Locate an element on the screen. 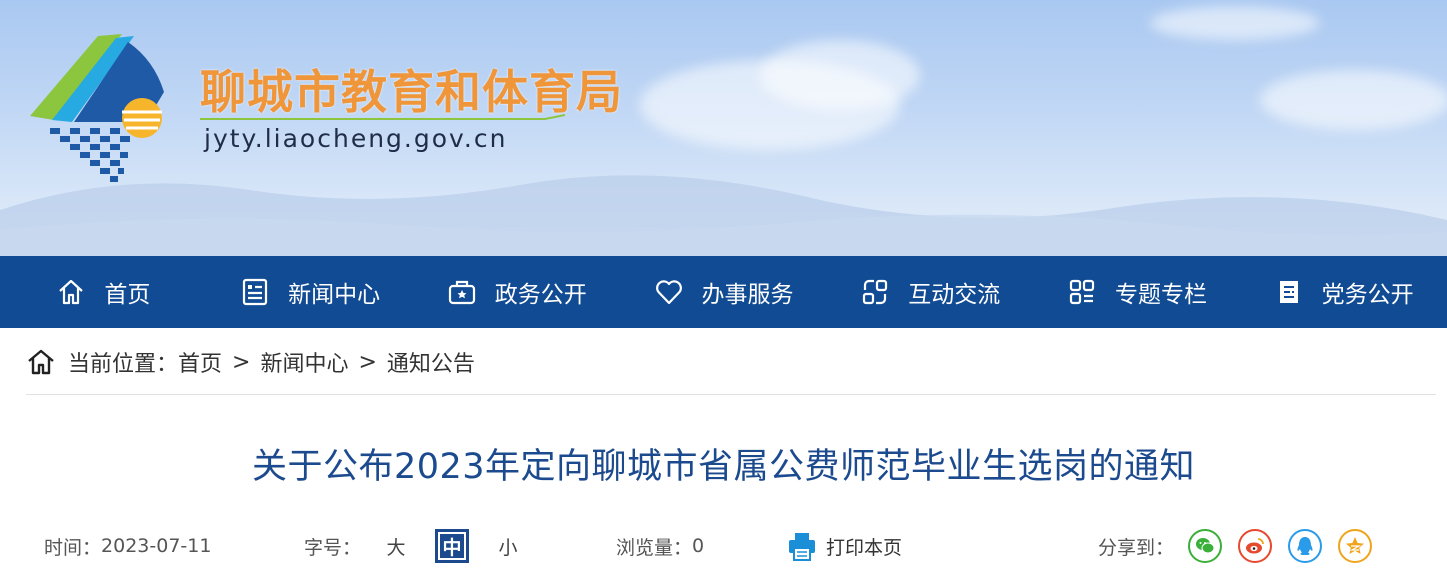 This screenshot has height=573, width=1447. nav-item-label: 党务公开 is located at coordinates (1367, 295).